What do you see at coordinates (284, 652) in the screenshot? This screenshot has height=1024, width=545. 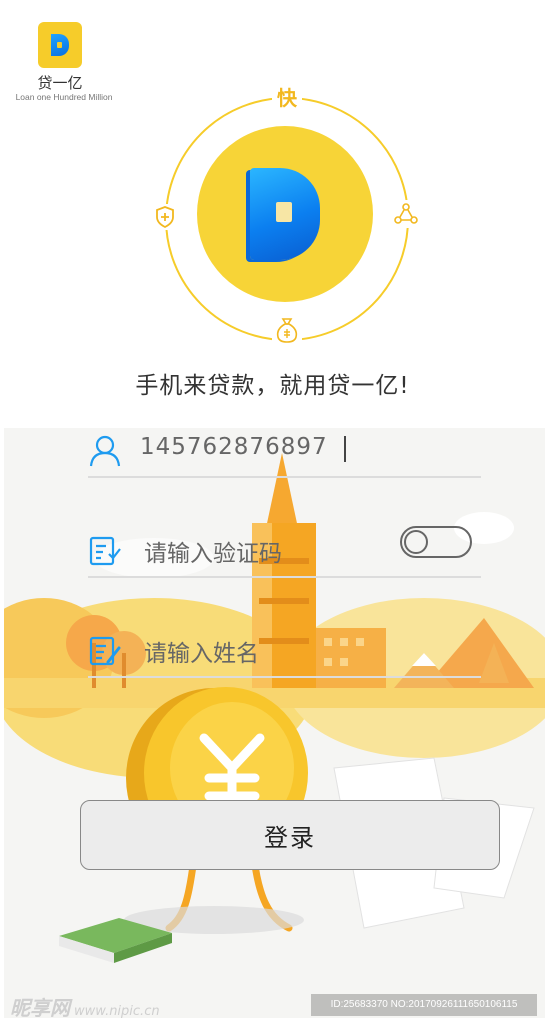 I see `name-field: 请输入姓名` at bounding box center [284, 652].